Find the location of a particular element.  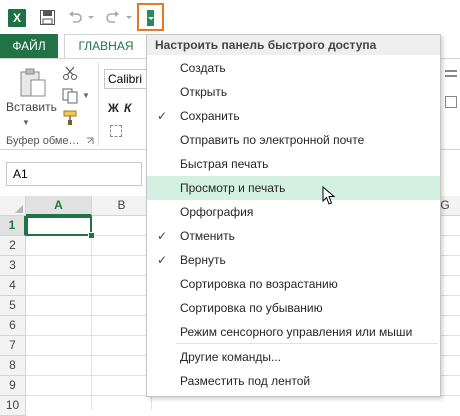

cut-icon is located at coordinates (70, 73).